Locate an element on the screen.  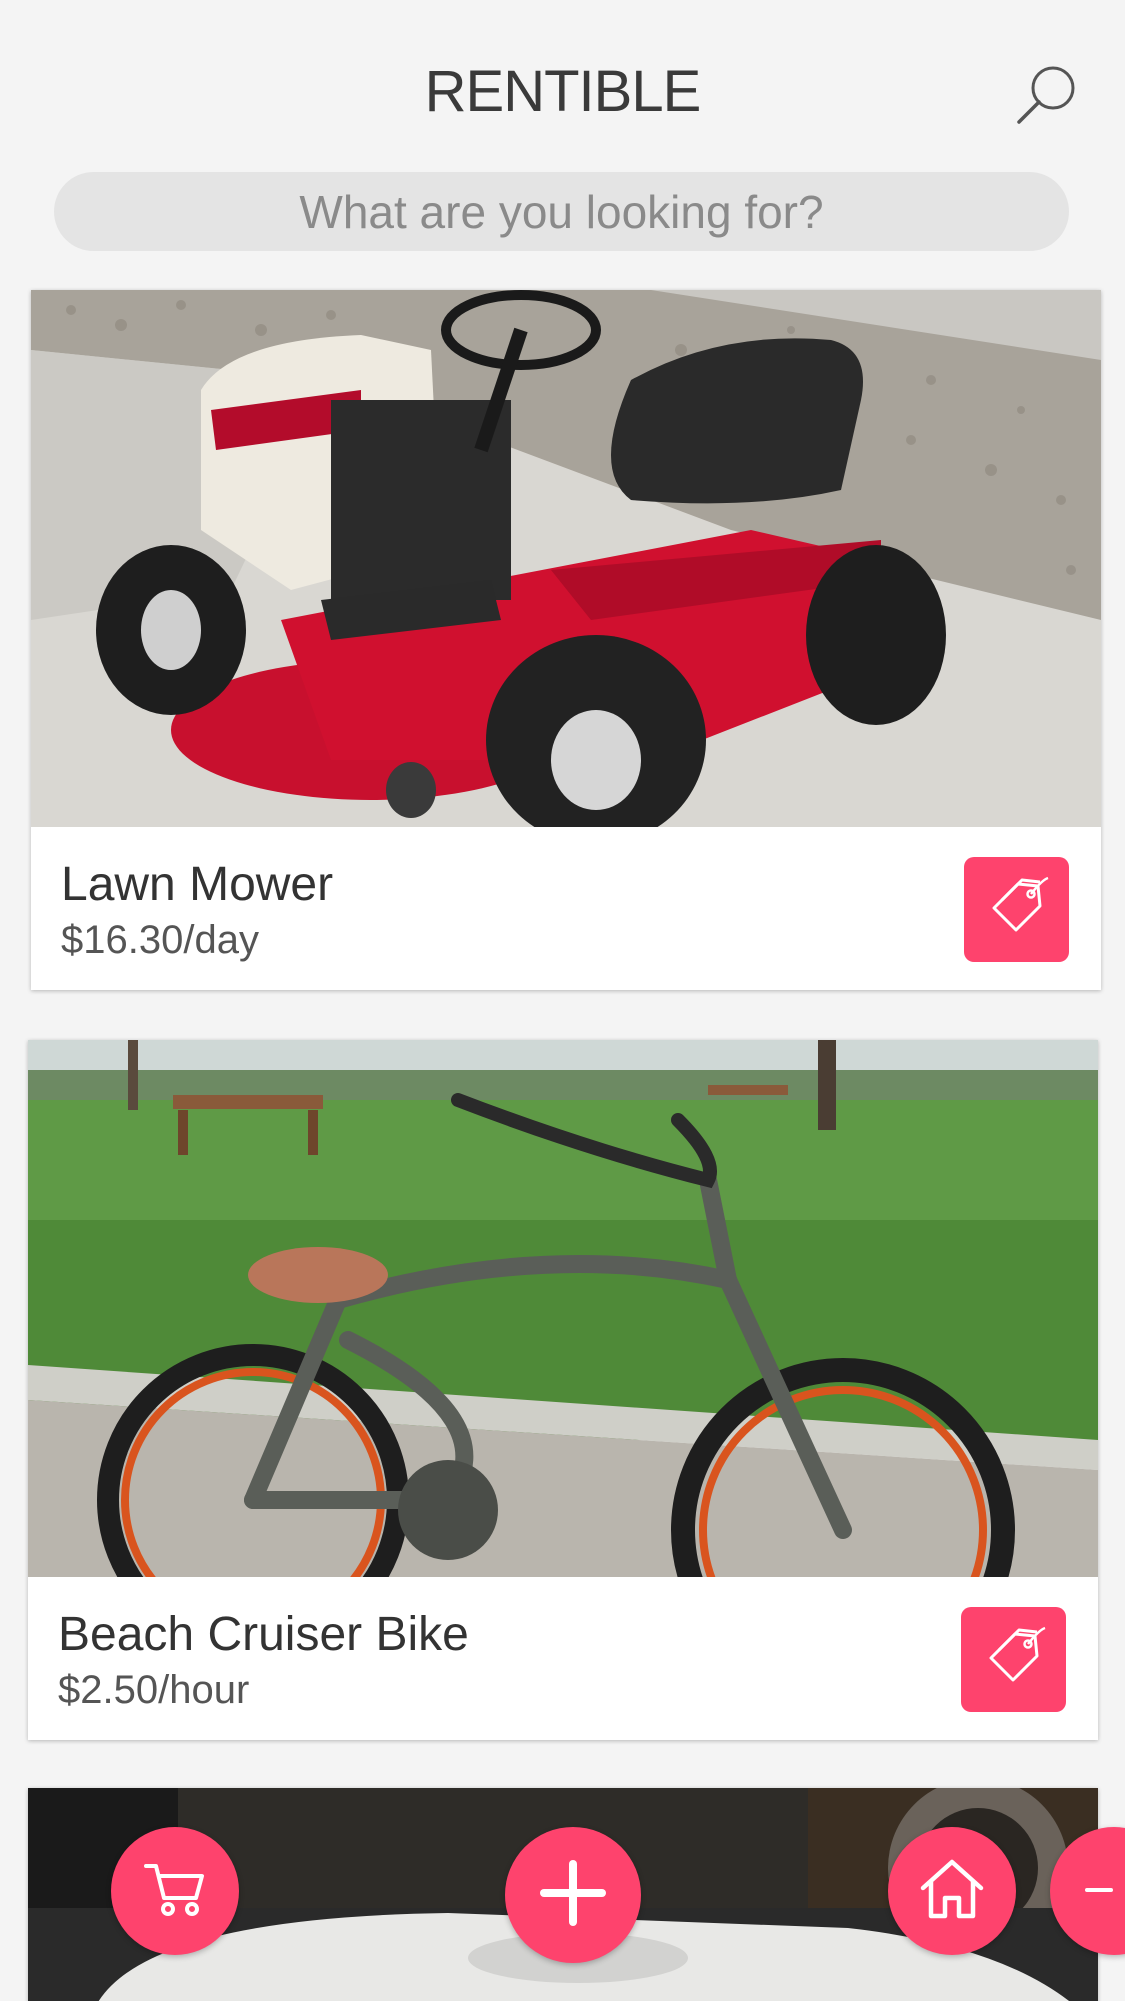
home-icon is located at coordinates (952, 1891).